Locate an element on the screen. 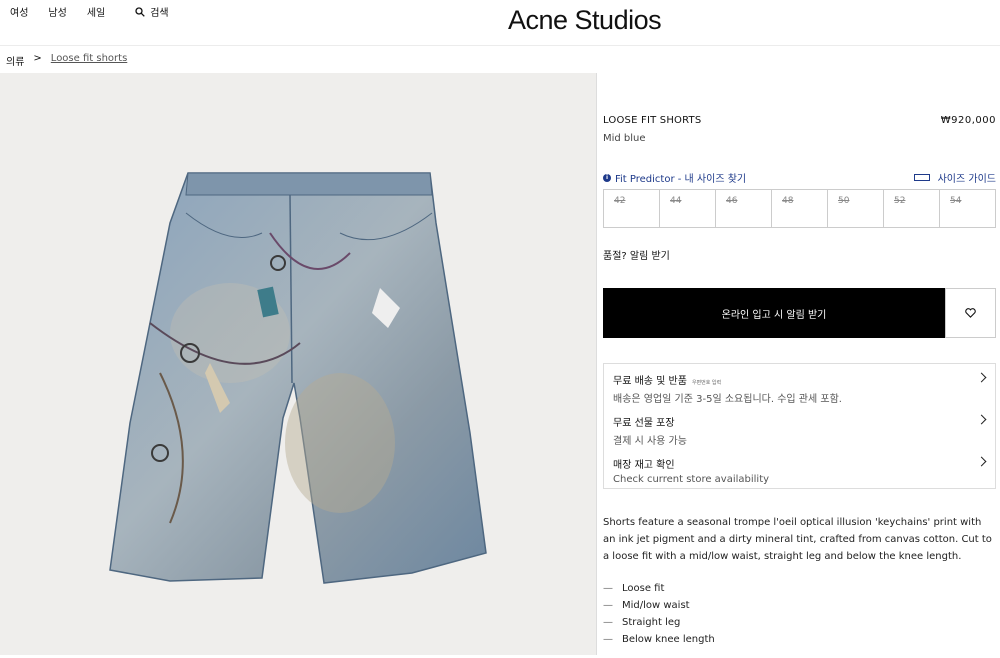  heart-icon is located at coordinates (970, 313).